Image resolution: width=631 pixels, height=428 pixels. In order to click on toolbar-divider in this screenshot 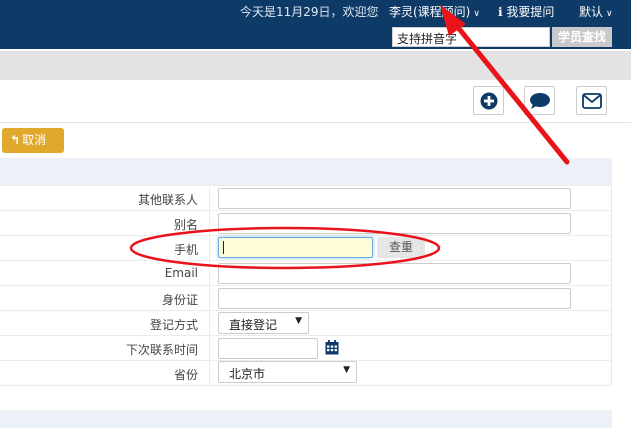, I will do `click(315, 122)`.